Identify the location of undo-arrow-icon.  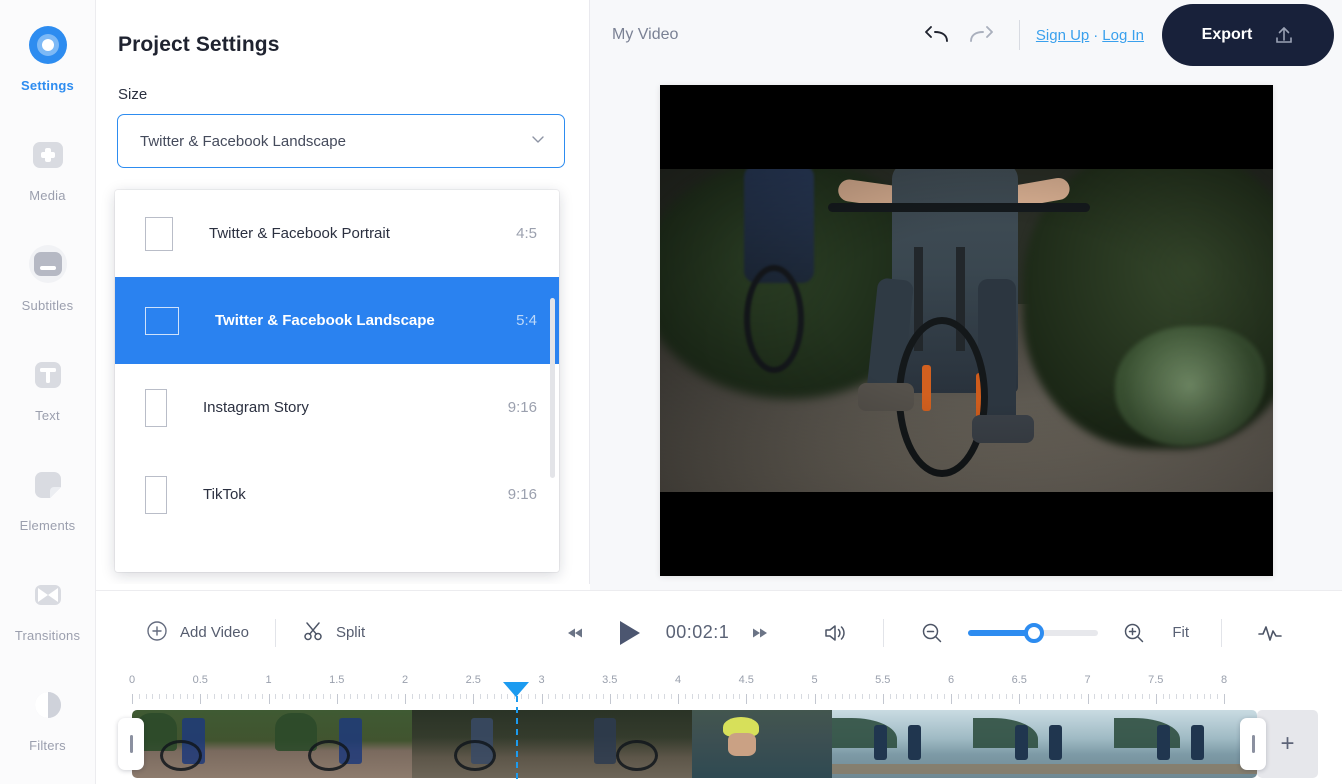
(937, 35).